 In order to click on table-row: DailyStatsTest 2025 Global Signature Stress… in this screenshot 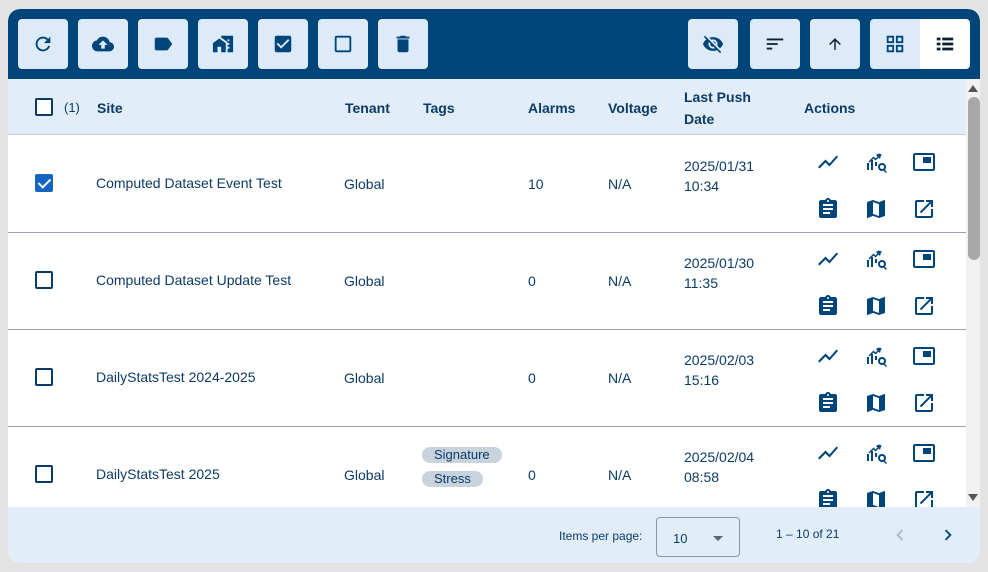, I will do `click(487, 467)`.